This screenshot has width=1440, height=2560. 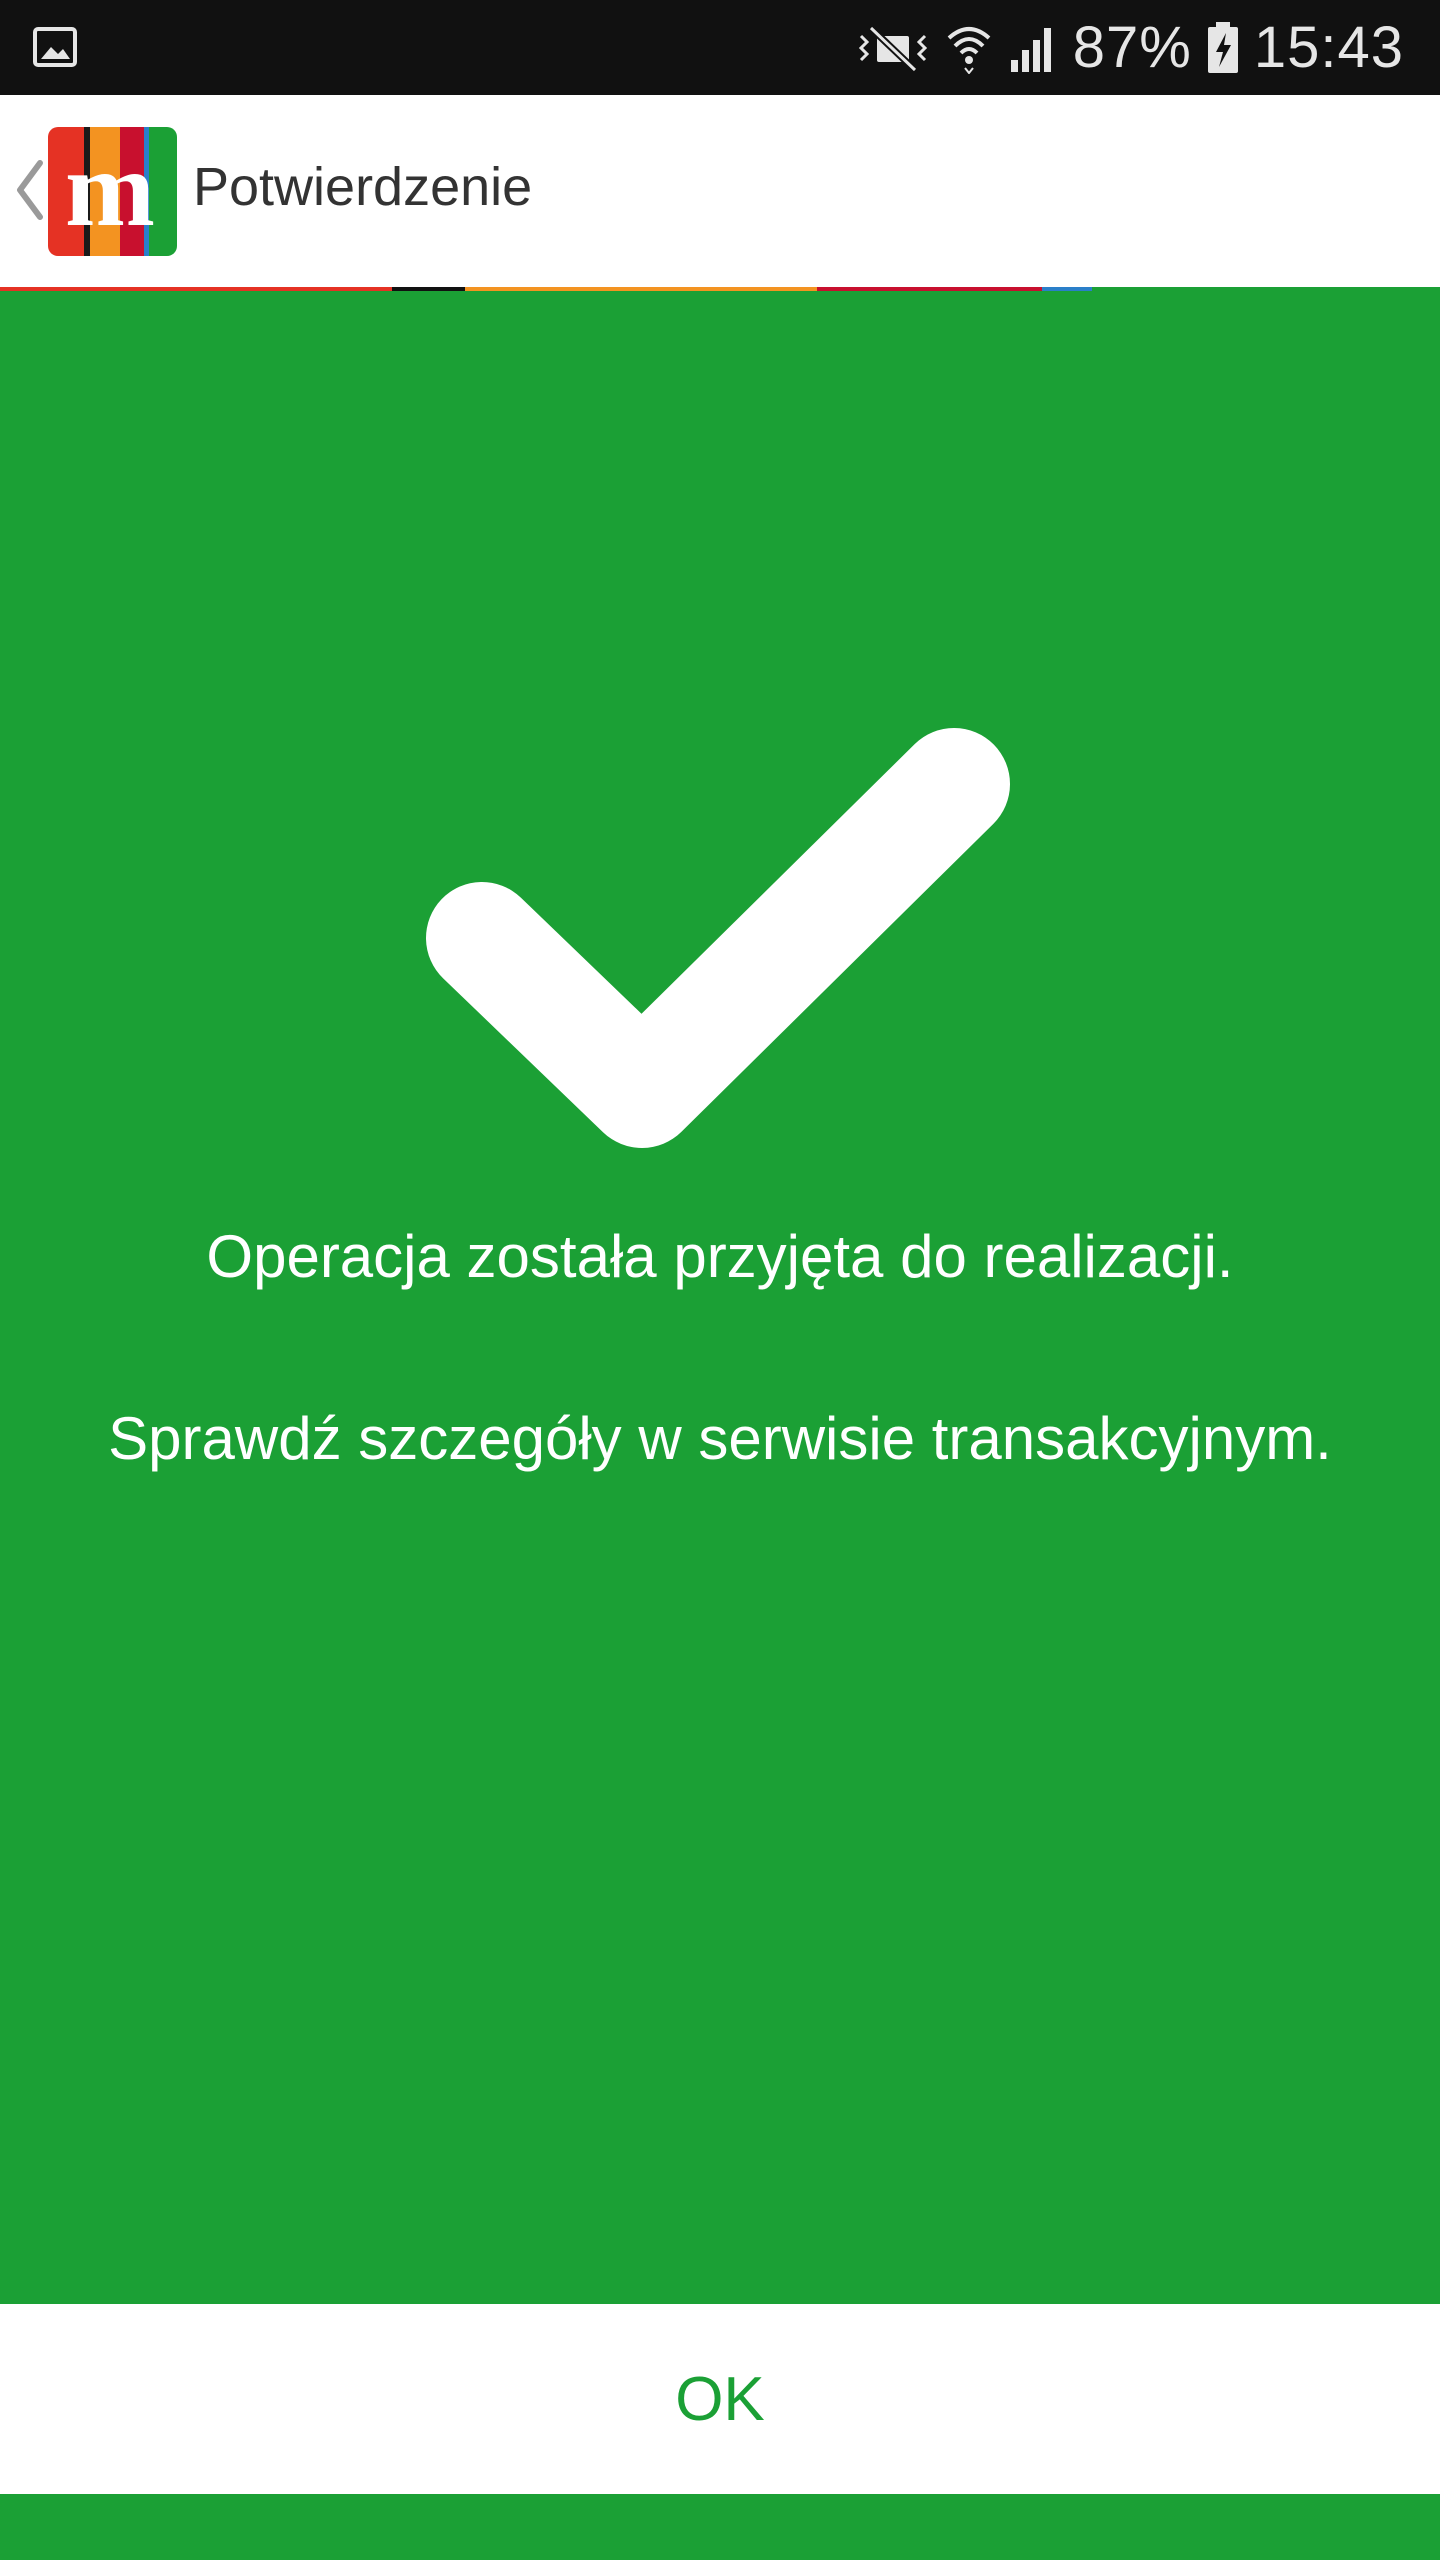 I want to click on header-color-strip, so click(x=720, y=289).